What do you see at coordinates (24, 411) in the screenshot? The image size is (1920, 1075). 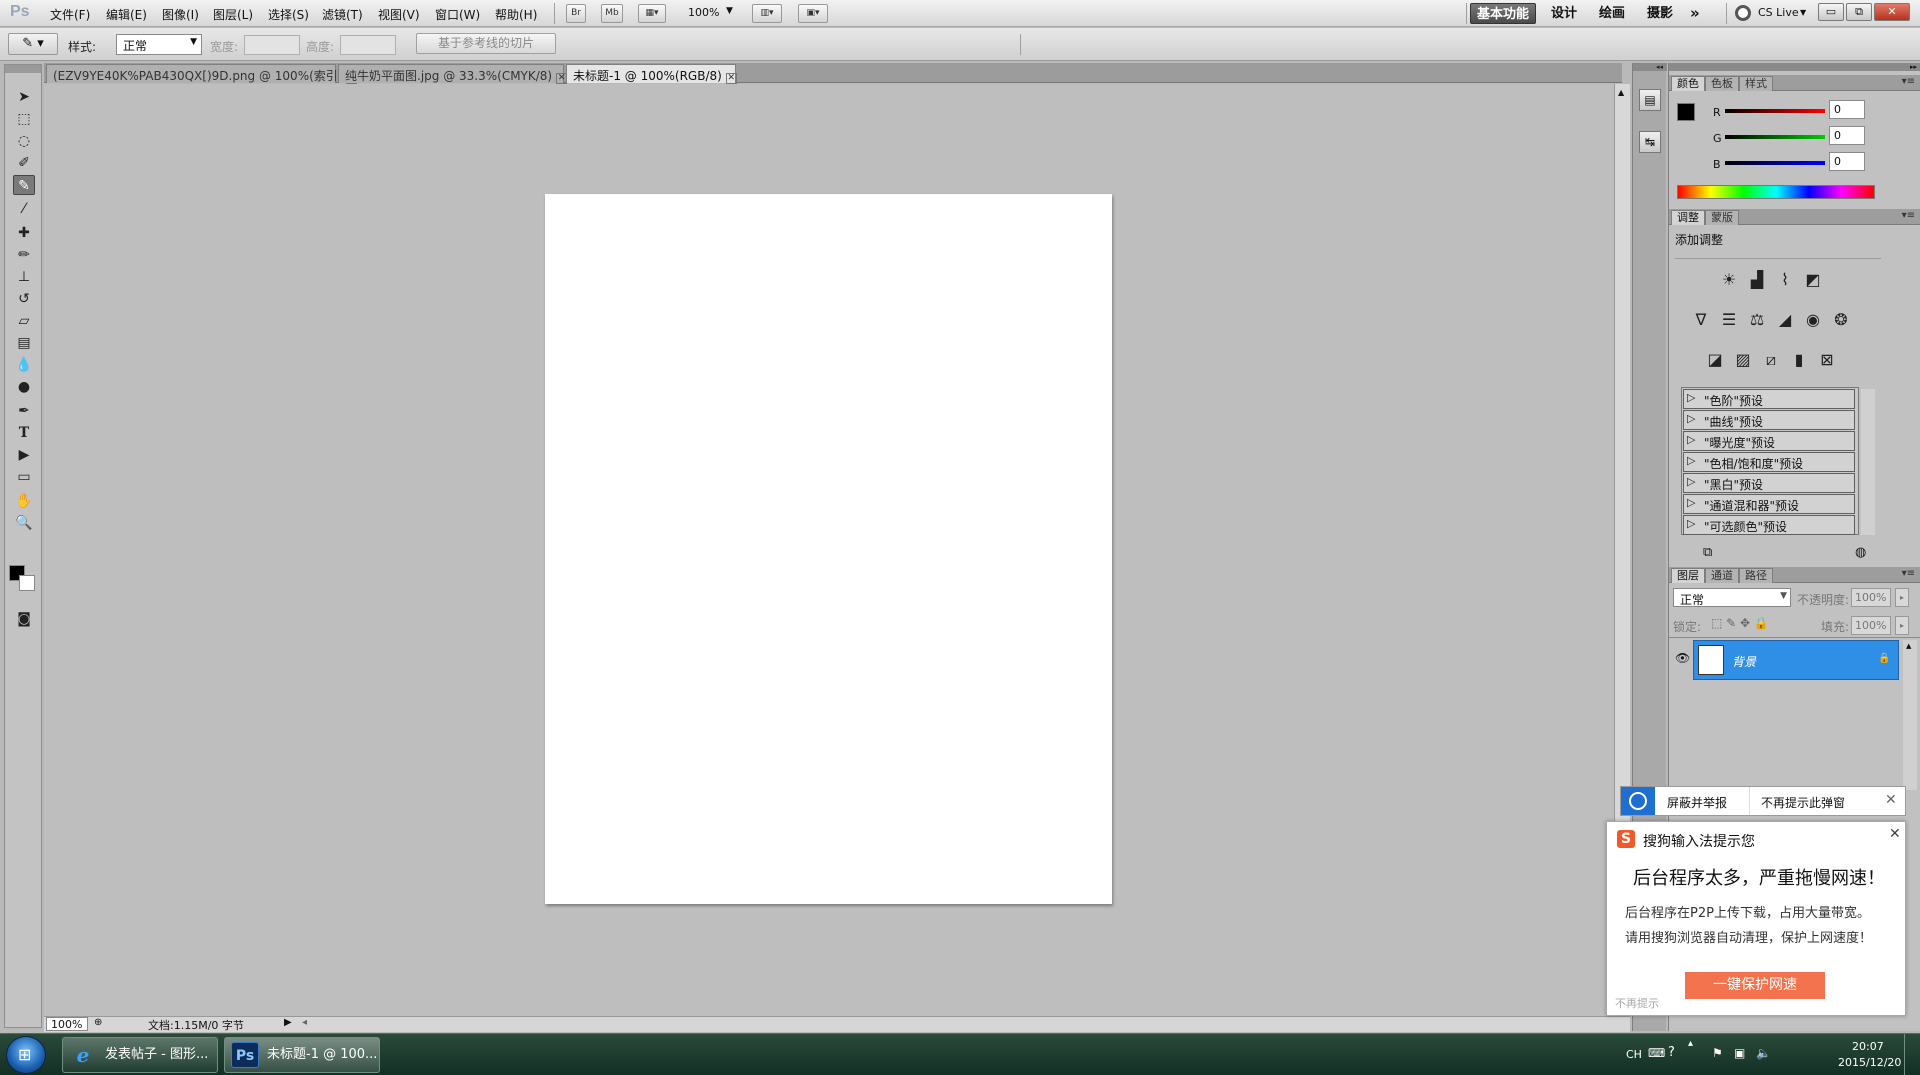 I see `pen-tool-icon: ✒` at bounding box center [24, 411].